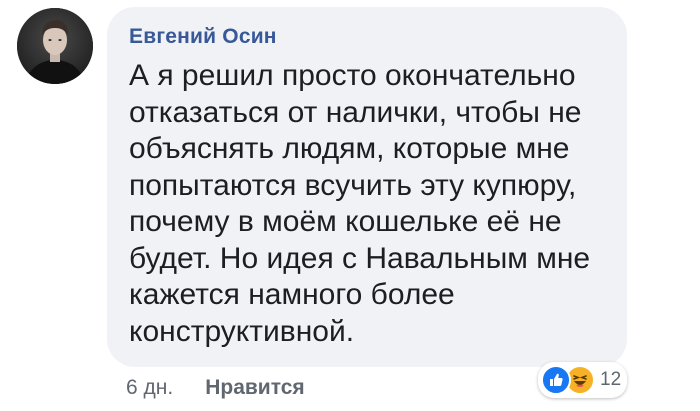  Describe the element at coordinates (556, 380) in the screenshot. I see `like-icon` at that location.